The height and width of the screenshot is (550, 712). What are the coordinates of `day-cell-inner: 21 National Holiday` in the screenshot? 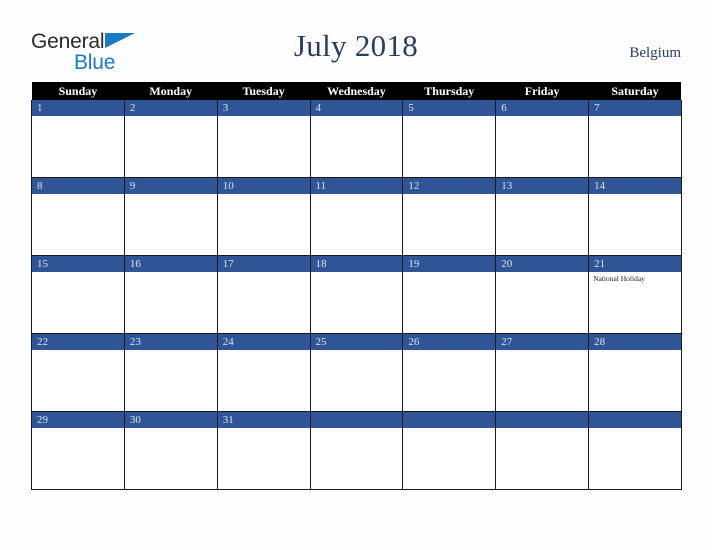 It's located at (635, 294).